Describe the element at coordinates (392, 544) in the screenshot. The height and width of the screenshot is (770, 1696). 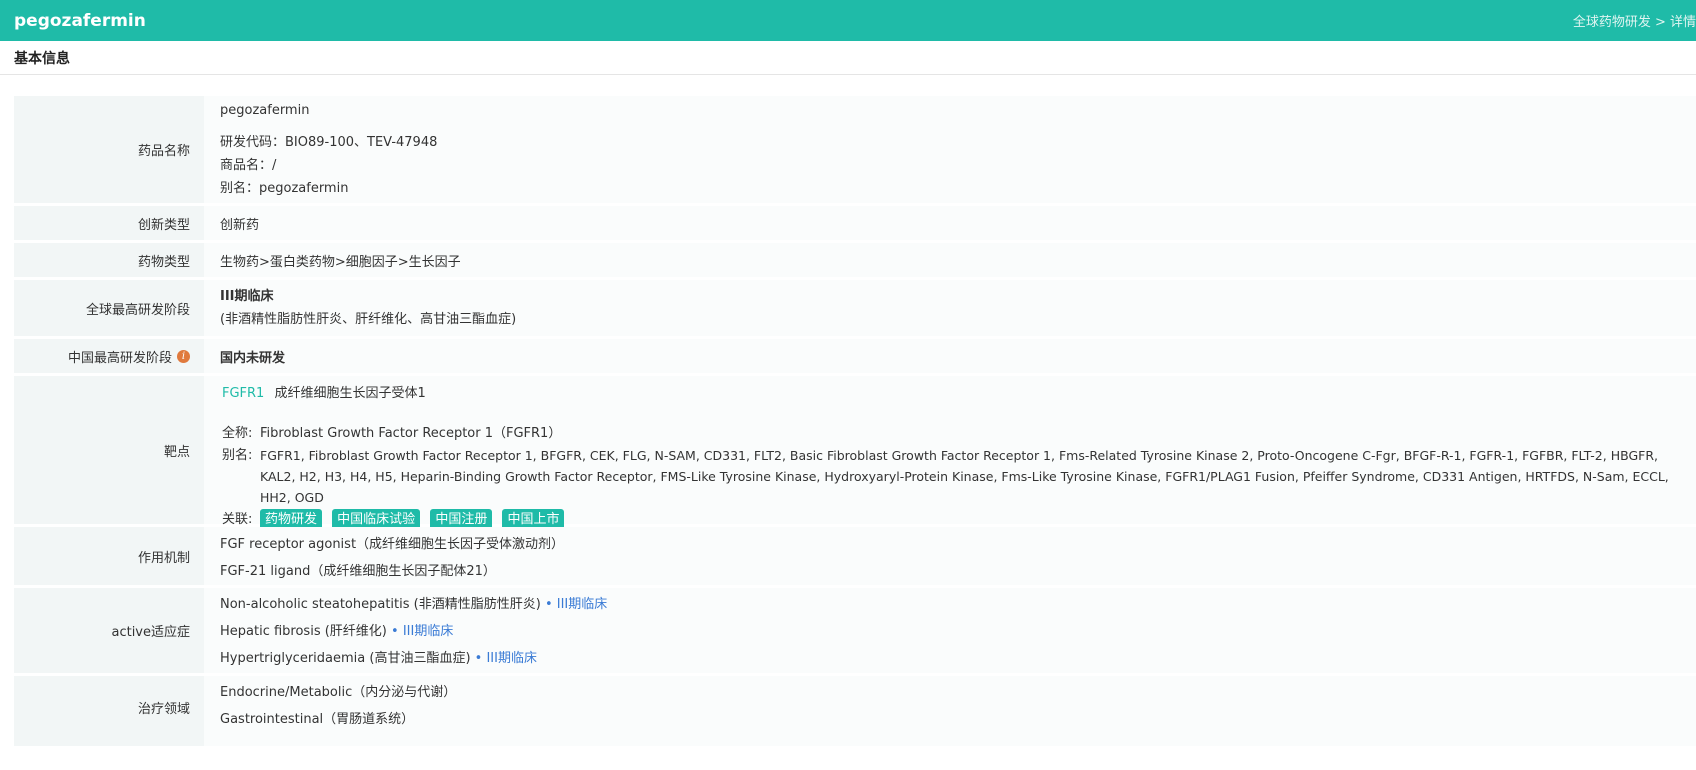
I see `mechanism-item: FGF receptor agonist（成纤维细胞生长因子受体激动剂）` at that location.